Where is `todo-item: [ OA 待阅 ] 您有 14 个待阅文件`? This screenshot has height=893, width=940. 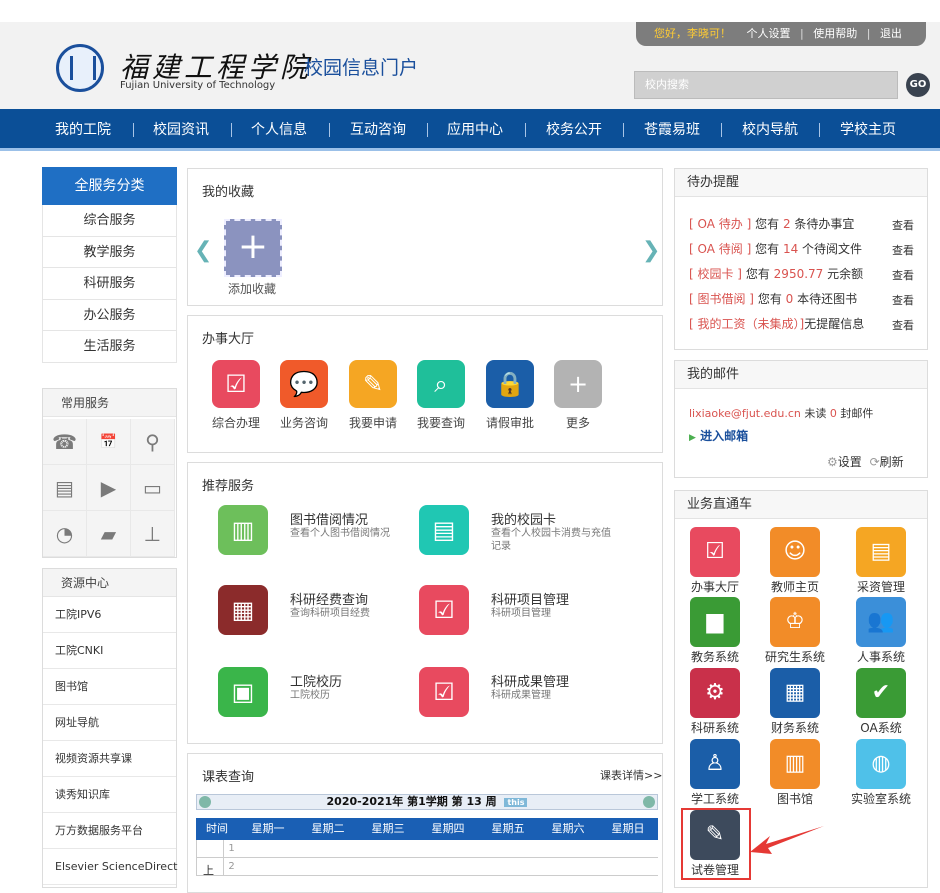
todo-item: [ OA 待阅 ] 您有 14 个待阅文件 is located at coordinates (775, 248).